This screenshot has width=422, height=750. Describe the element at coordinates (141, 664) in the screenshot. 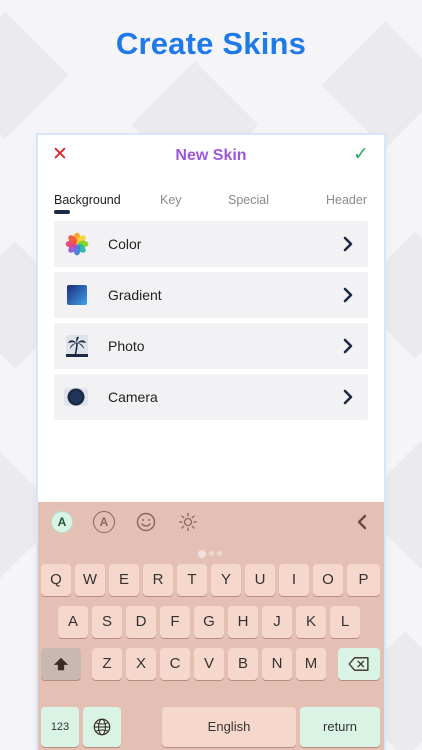

I see `key-x: X` at that location.